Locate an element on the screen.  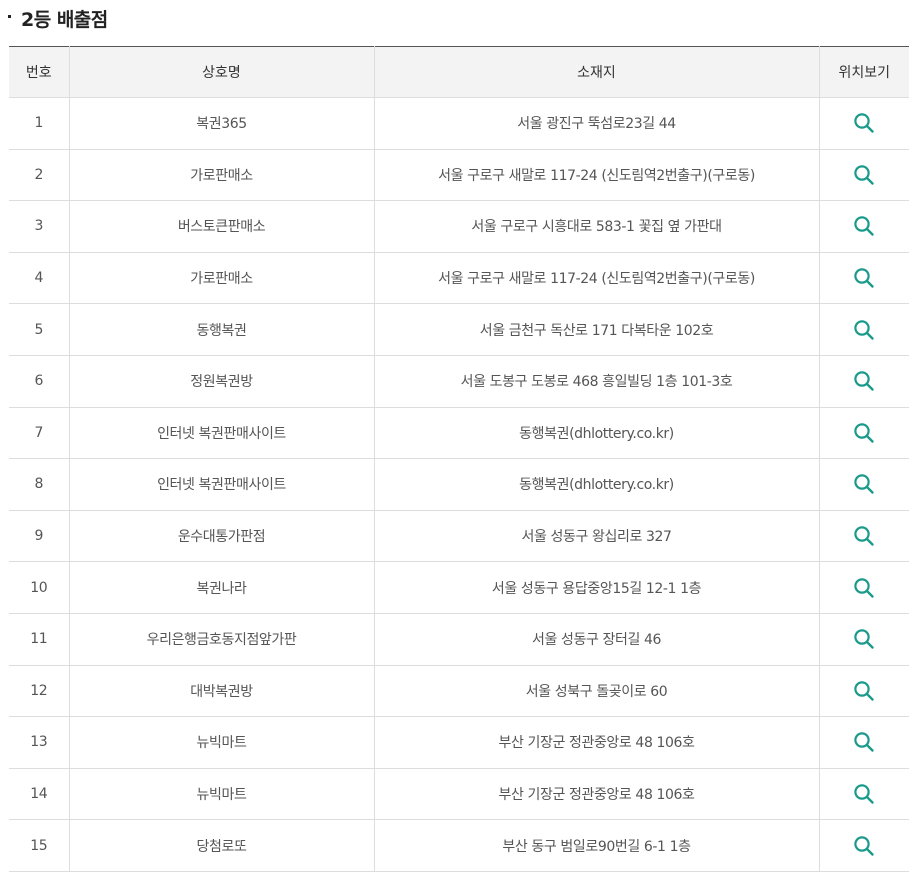
table-header: 번호 상호명 소재지 위치보기 is located at coordinates (459, 72).